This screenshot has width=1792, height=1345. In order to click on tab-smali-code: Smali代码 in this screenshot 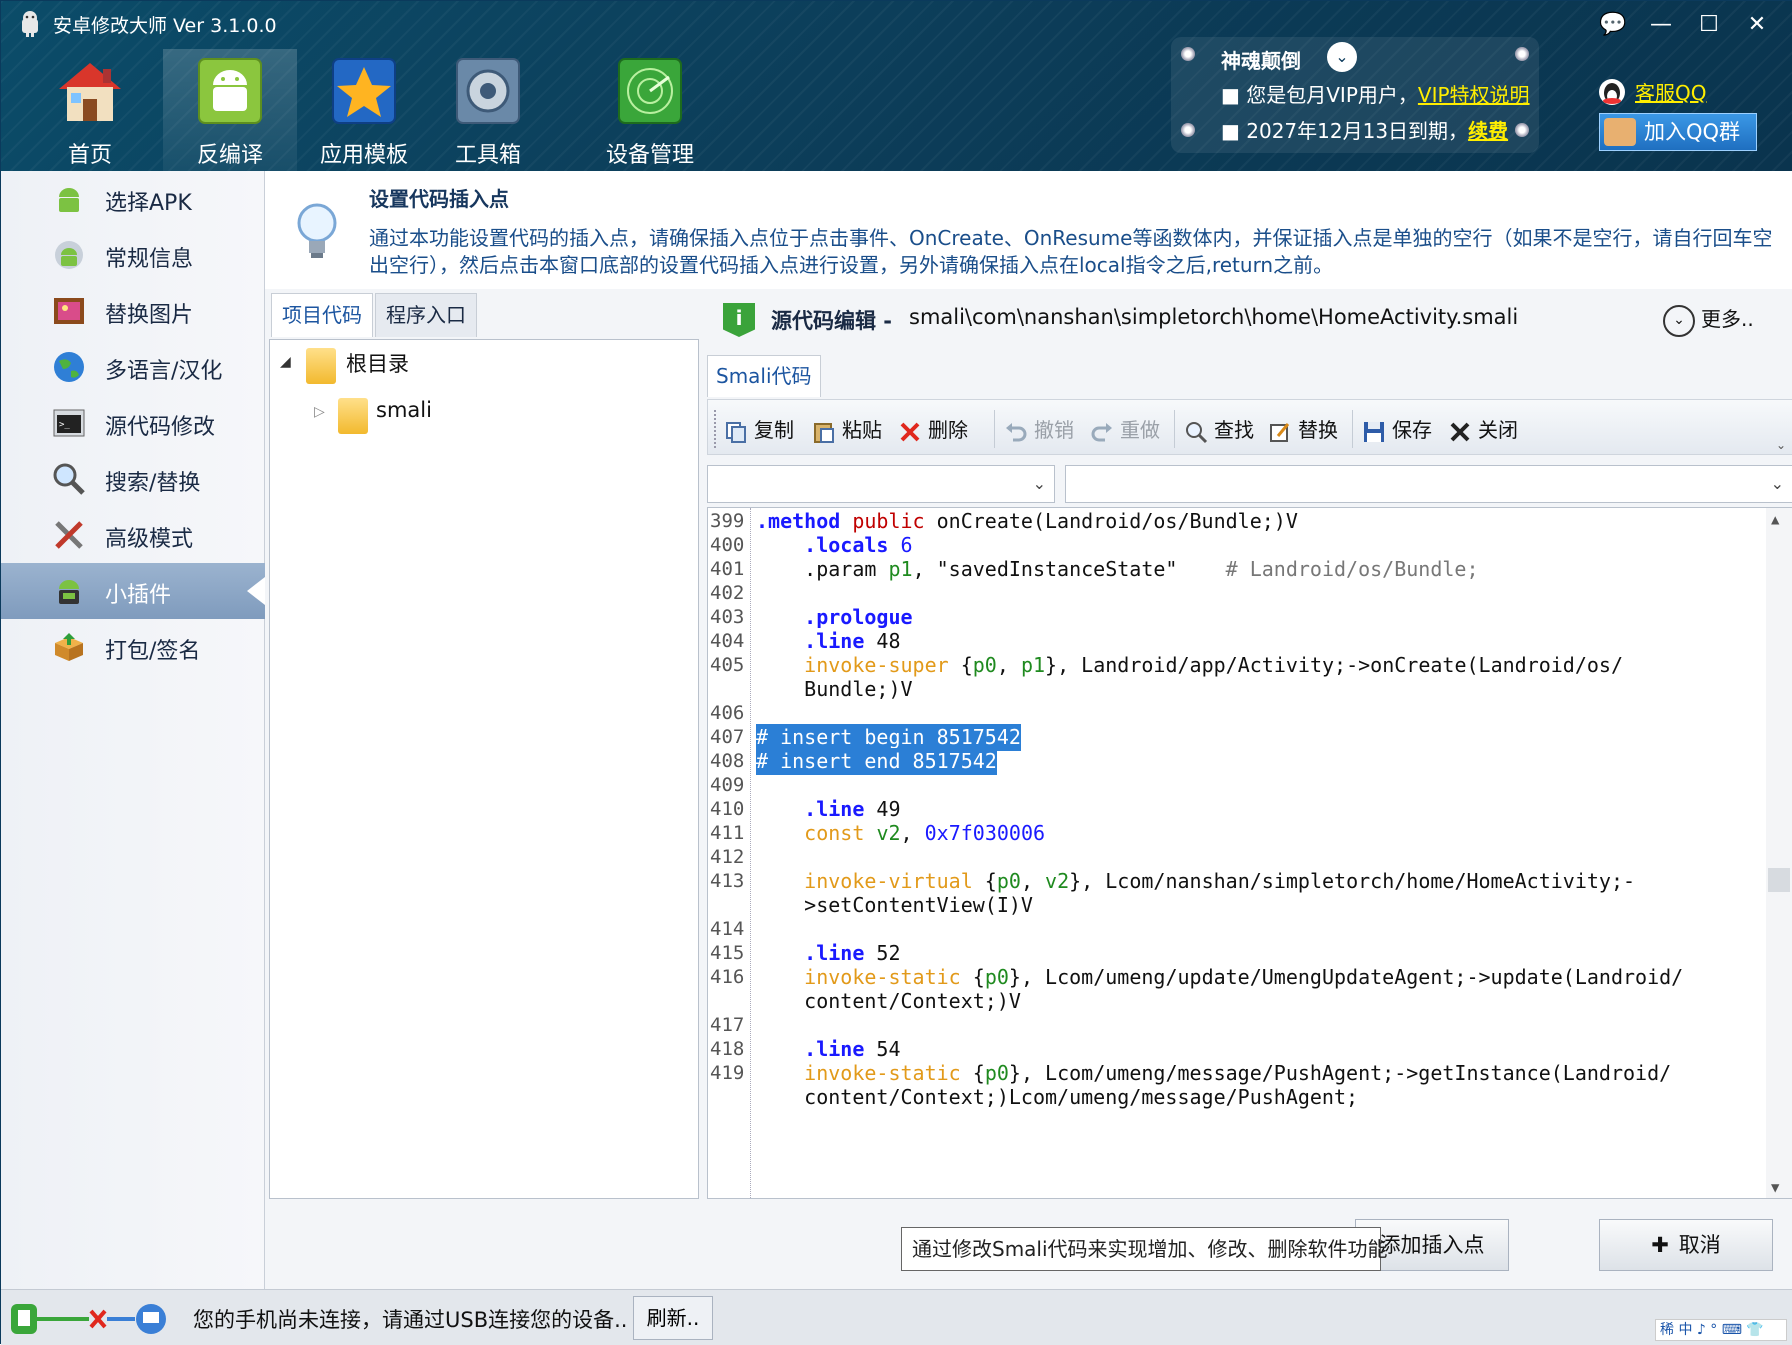, I will do `click(764, 376)`.